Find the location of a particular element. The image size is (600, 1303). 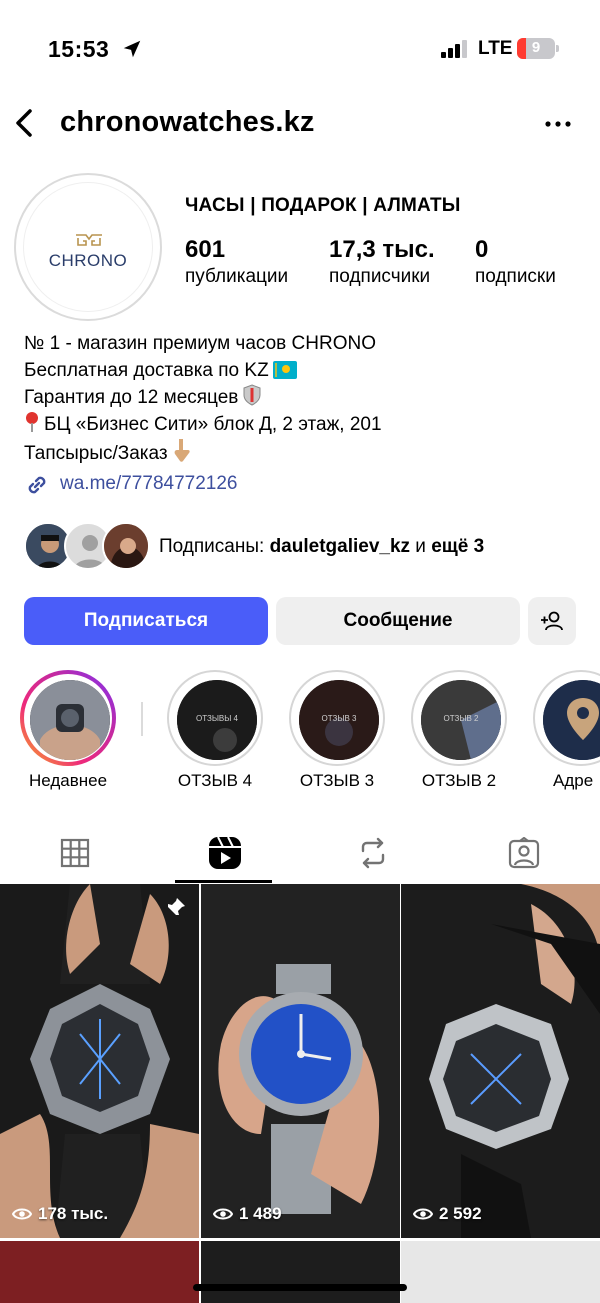

bio-line: Тапсырыс/Заказ is located at coordinates (304, 452).